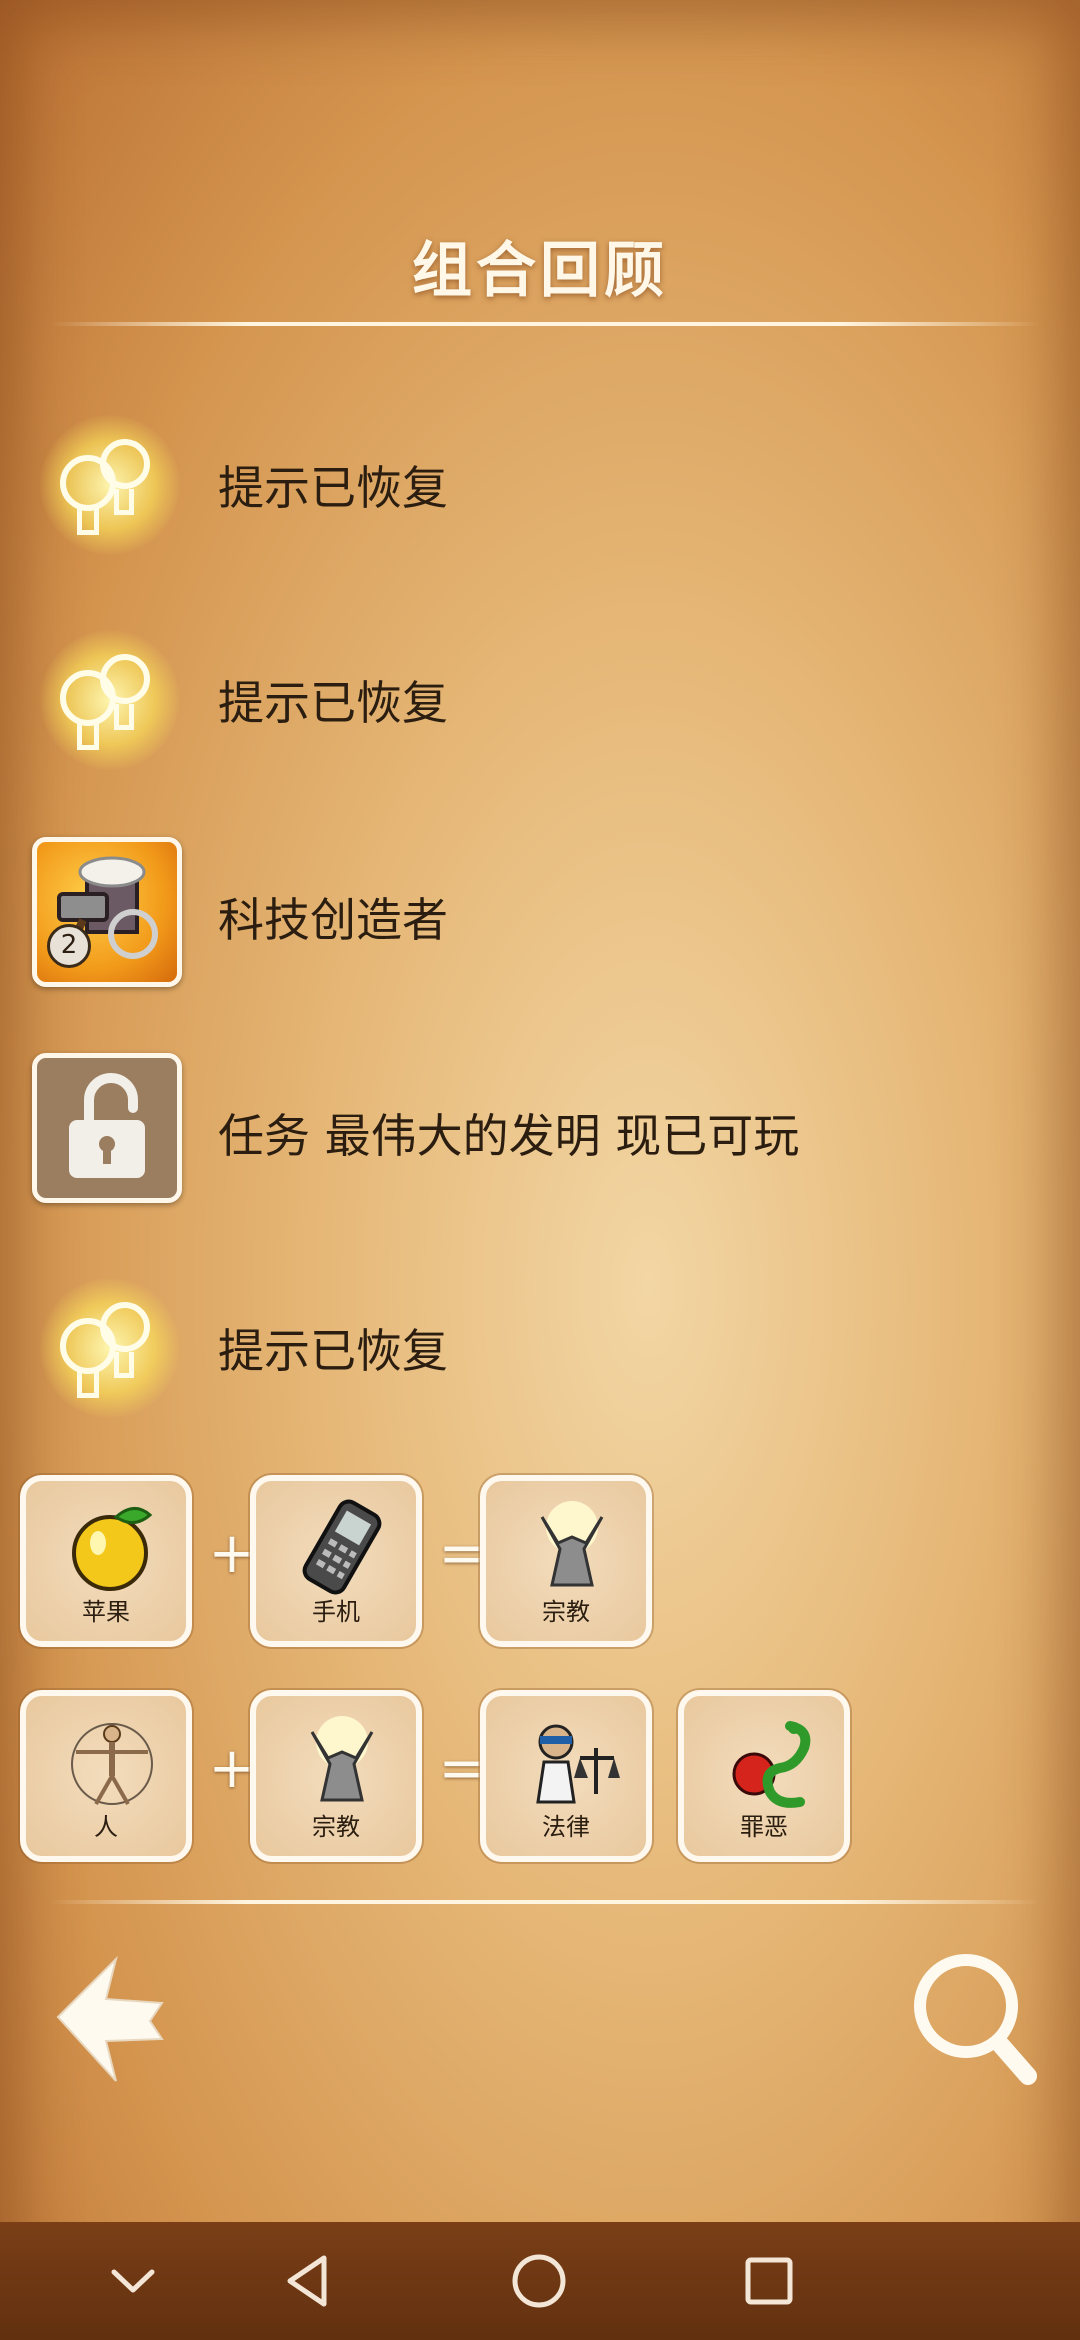 This screenshot has height=2340, width=1080. I want to click on element-card-apple: 苹果, so click(106, 1561).